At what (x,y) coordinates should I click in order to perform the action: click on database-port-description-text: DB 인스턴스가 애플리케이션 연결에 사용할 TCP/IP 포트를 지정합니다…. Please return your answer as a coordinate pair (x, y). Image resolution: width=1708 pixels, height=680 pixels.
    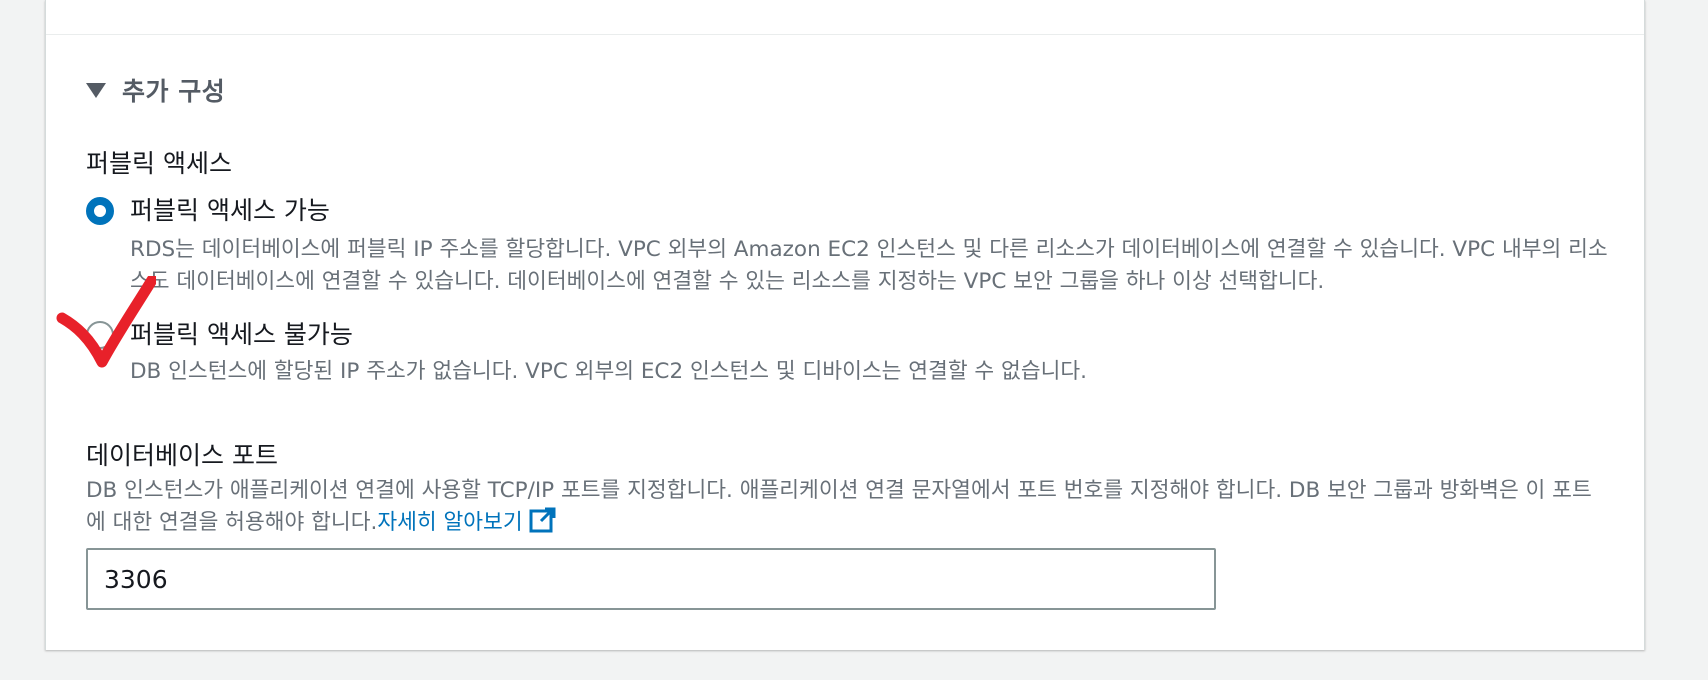
    Looking at the image, I should click on (839, 506).